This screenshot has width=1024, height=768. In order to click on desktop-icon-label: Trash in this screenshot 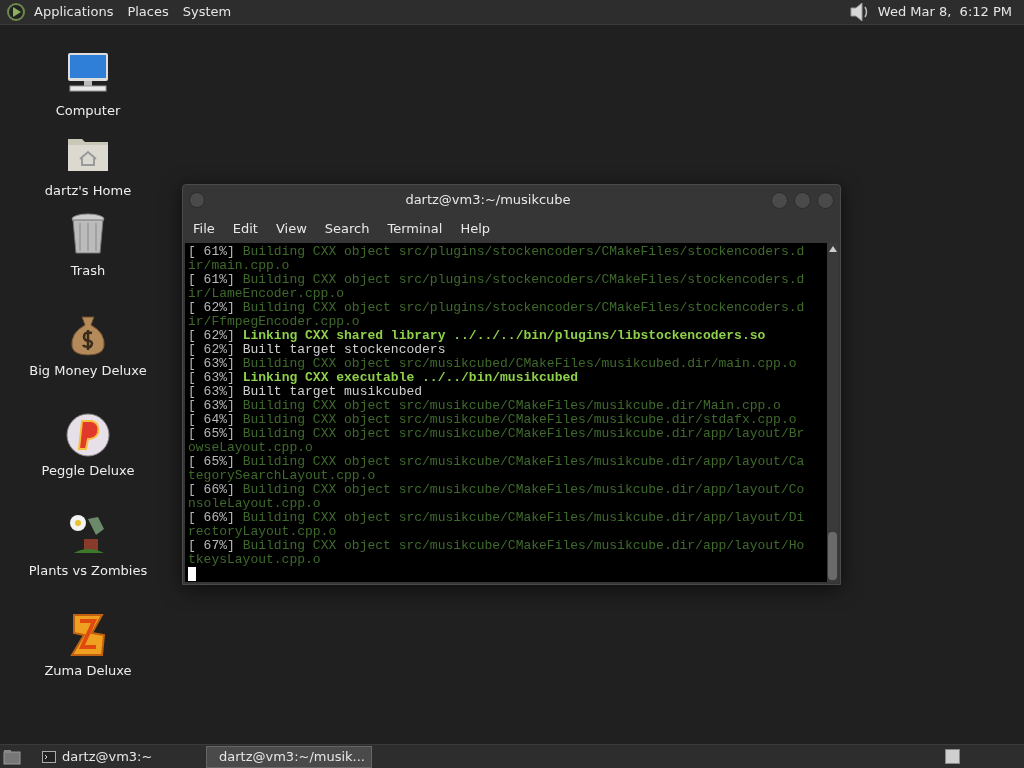, I will do `click(88, 271)`.